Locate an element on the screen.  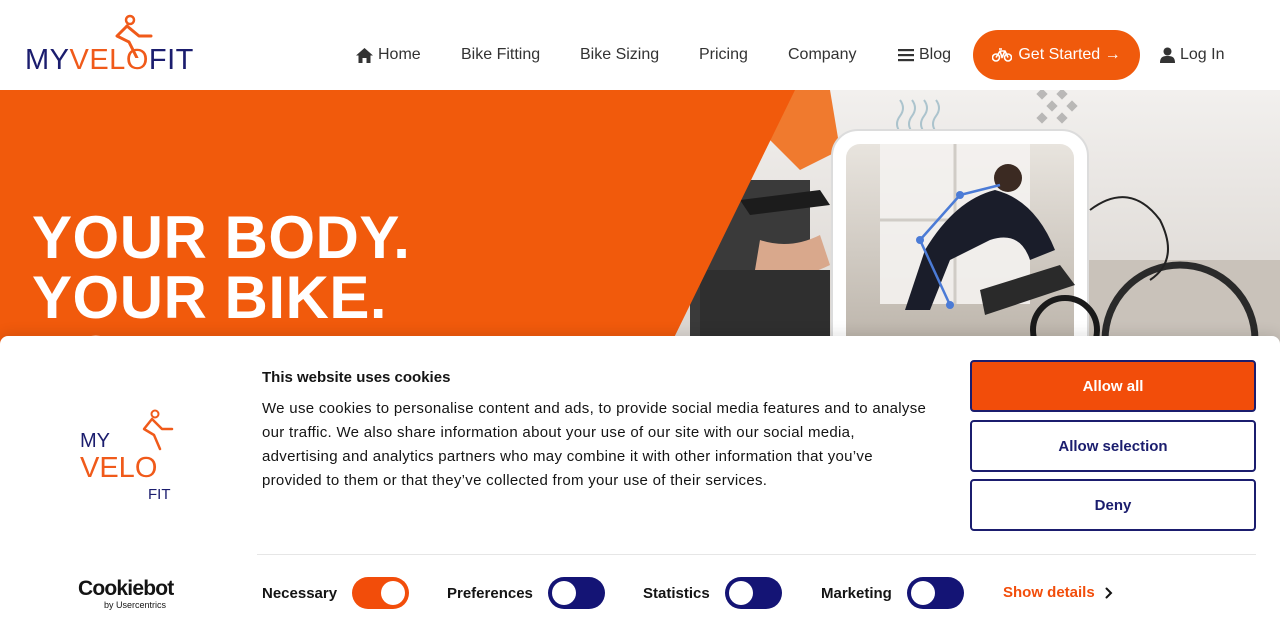
nav-company: Company is located at coordinates (822, 55).